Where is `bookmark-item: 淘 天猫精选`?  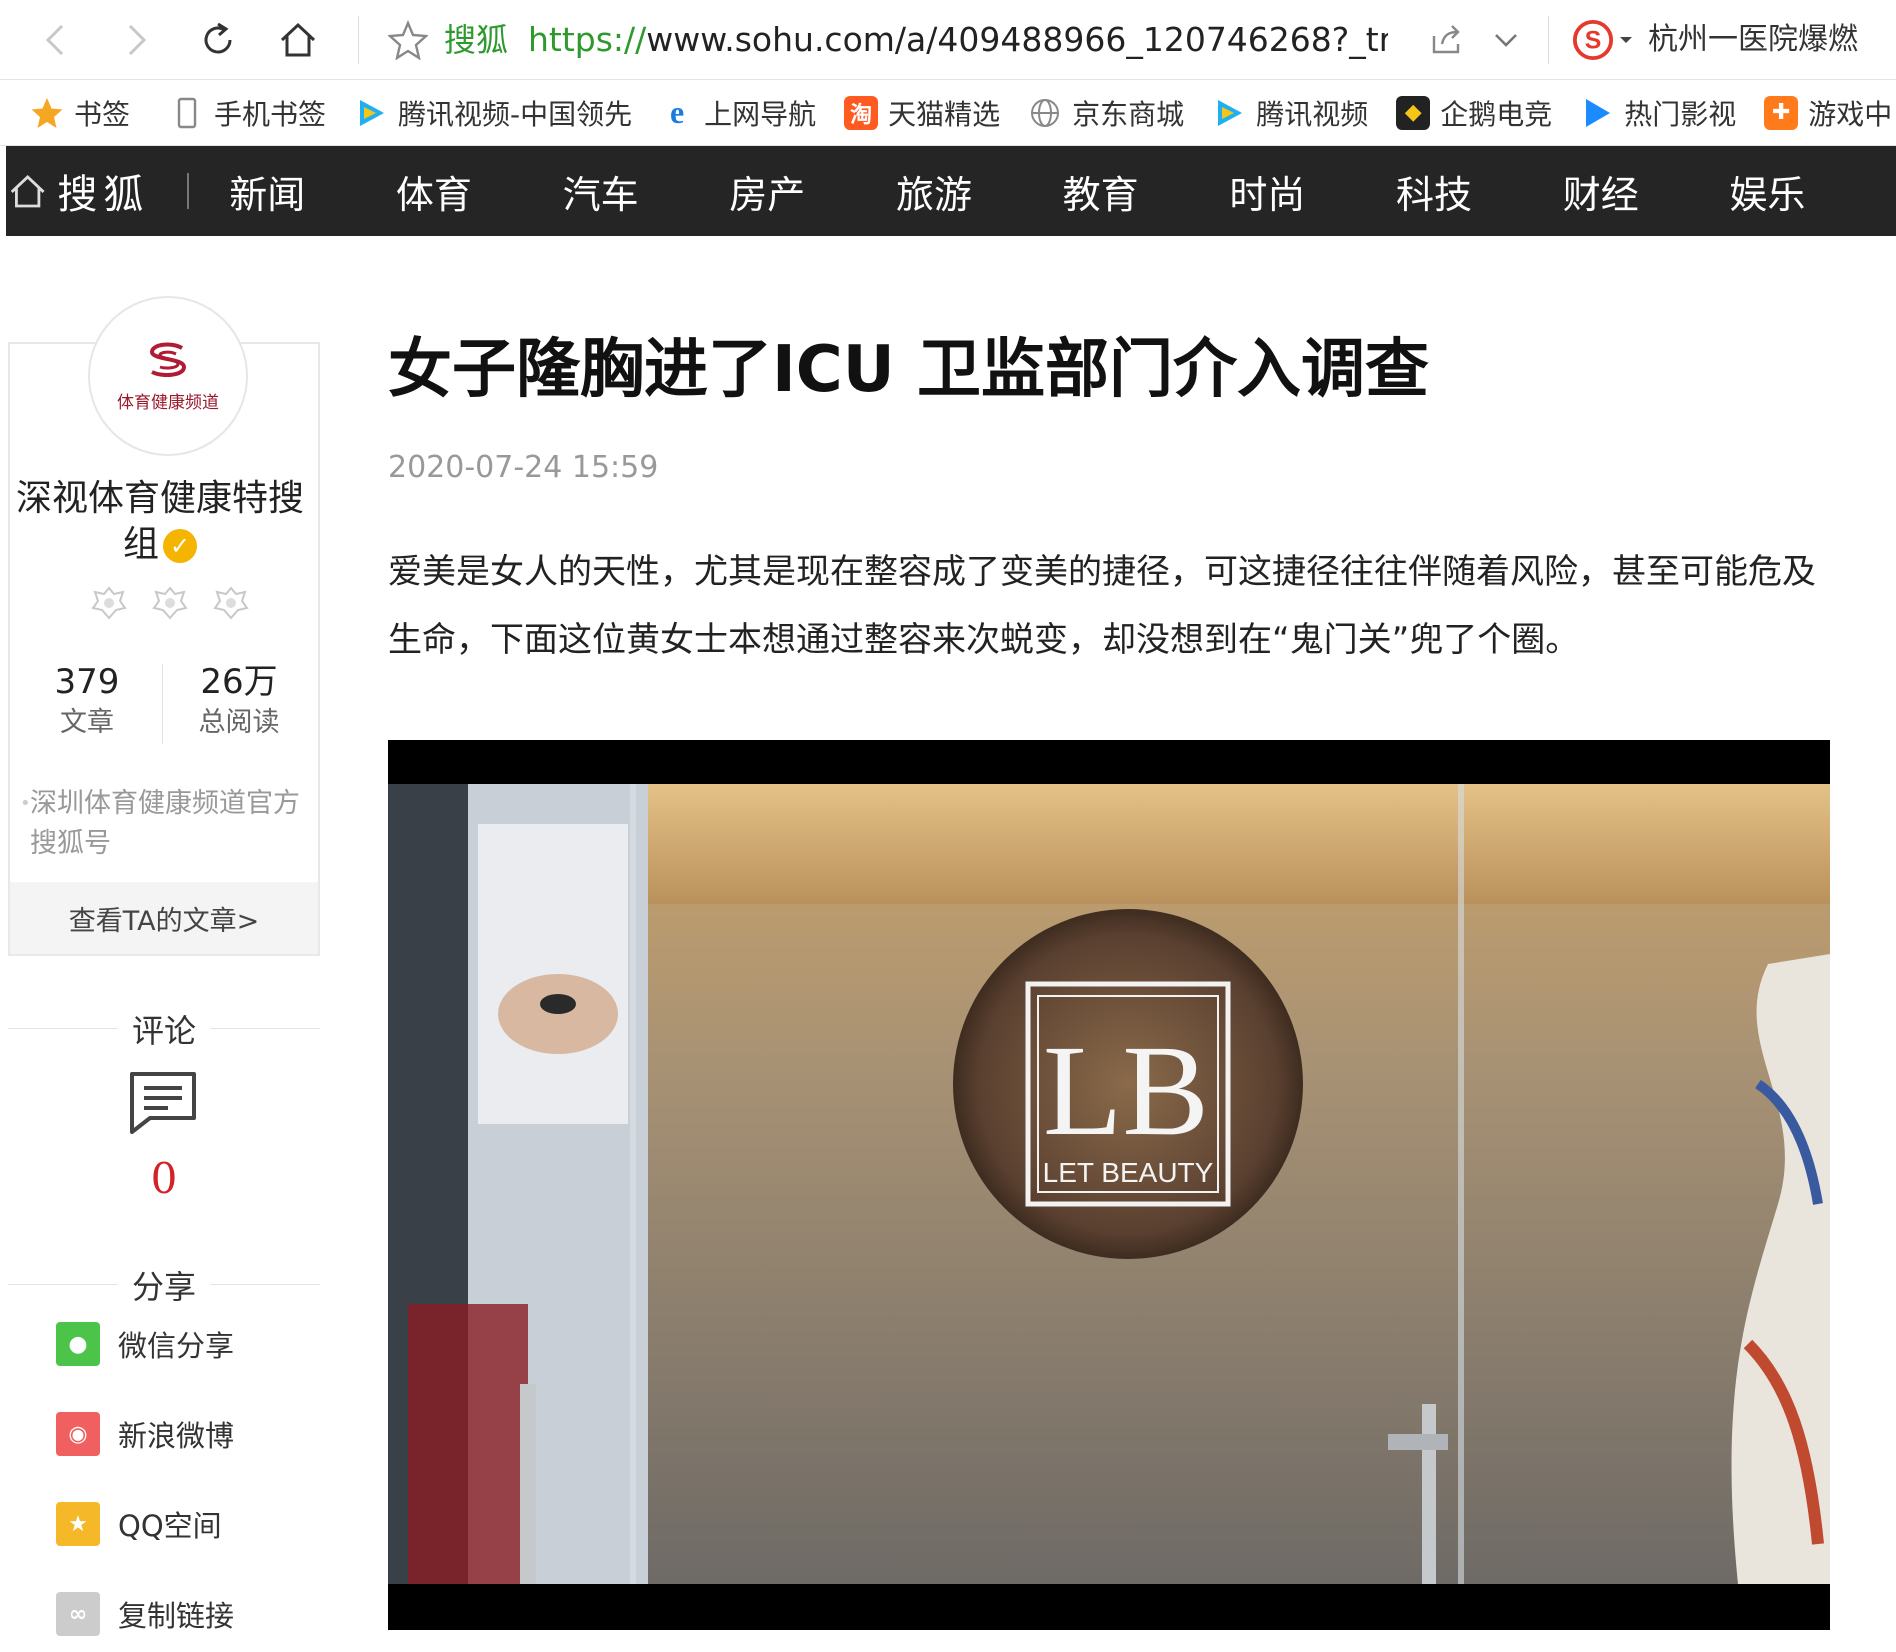
bookmark-item: 淘 天猫精选 is located at coordinates (922, 112).